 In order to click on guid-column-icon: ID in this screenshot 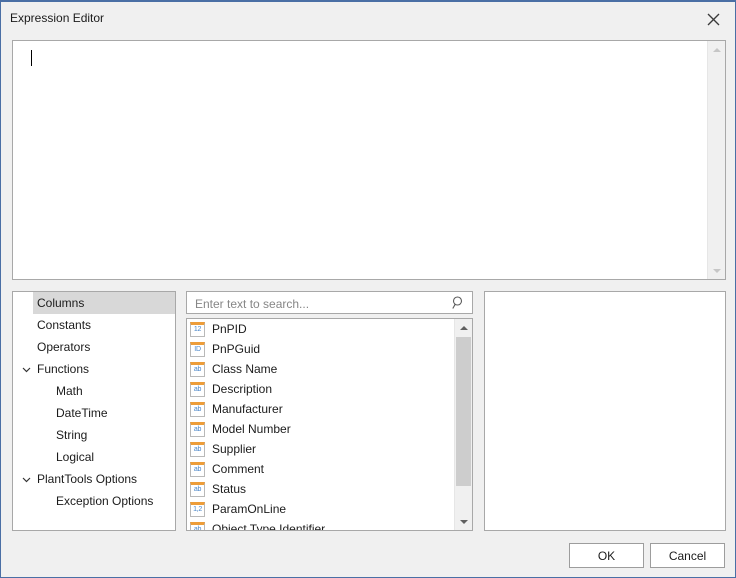, I will do `click(197, 349)`.